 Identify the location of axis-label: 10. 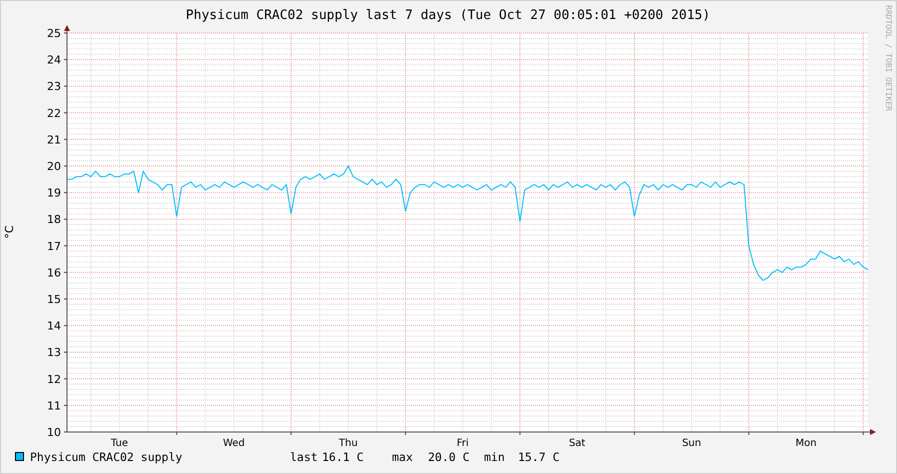
(54, 432).